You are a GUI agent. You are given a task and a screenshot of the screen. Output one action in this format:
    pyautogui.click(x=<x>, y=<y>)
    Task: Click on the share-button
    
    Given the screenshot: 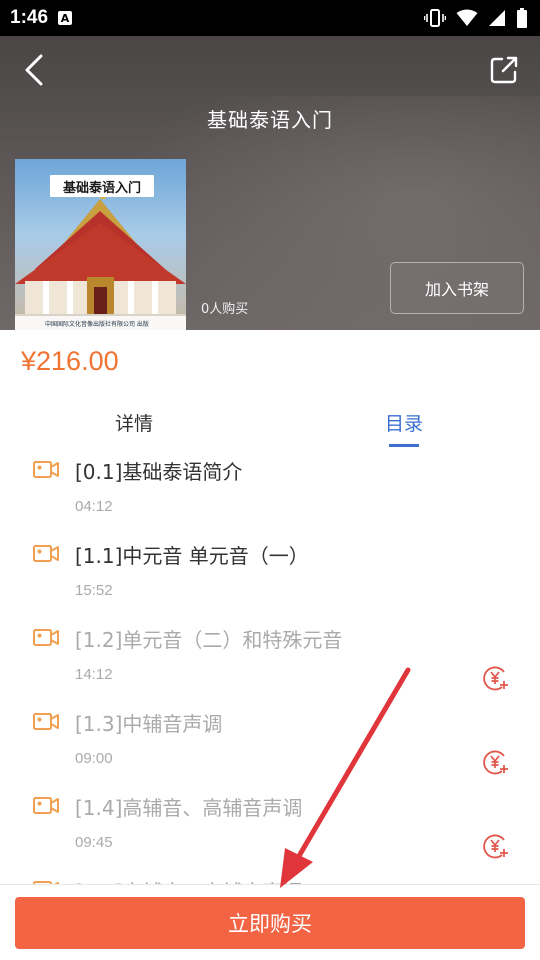 What is the action you would take?
    pyautogui.click(x=504, y=70)
    